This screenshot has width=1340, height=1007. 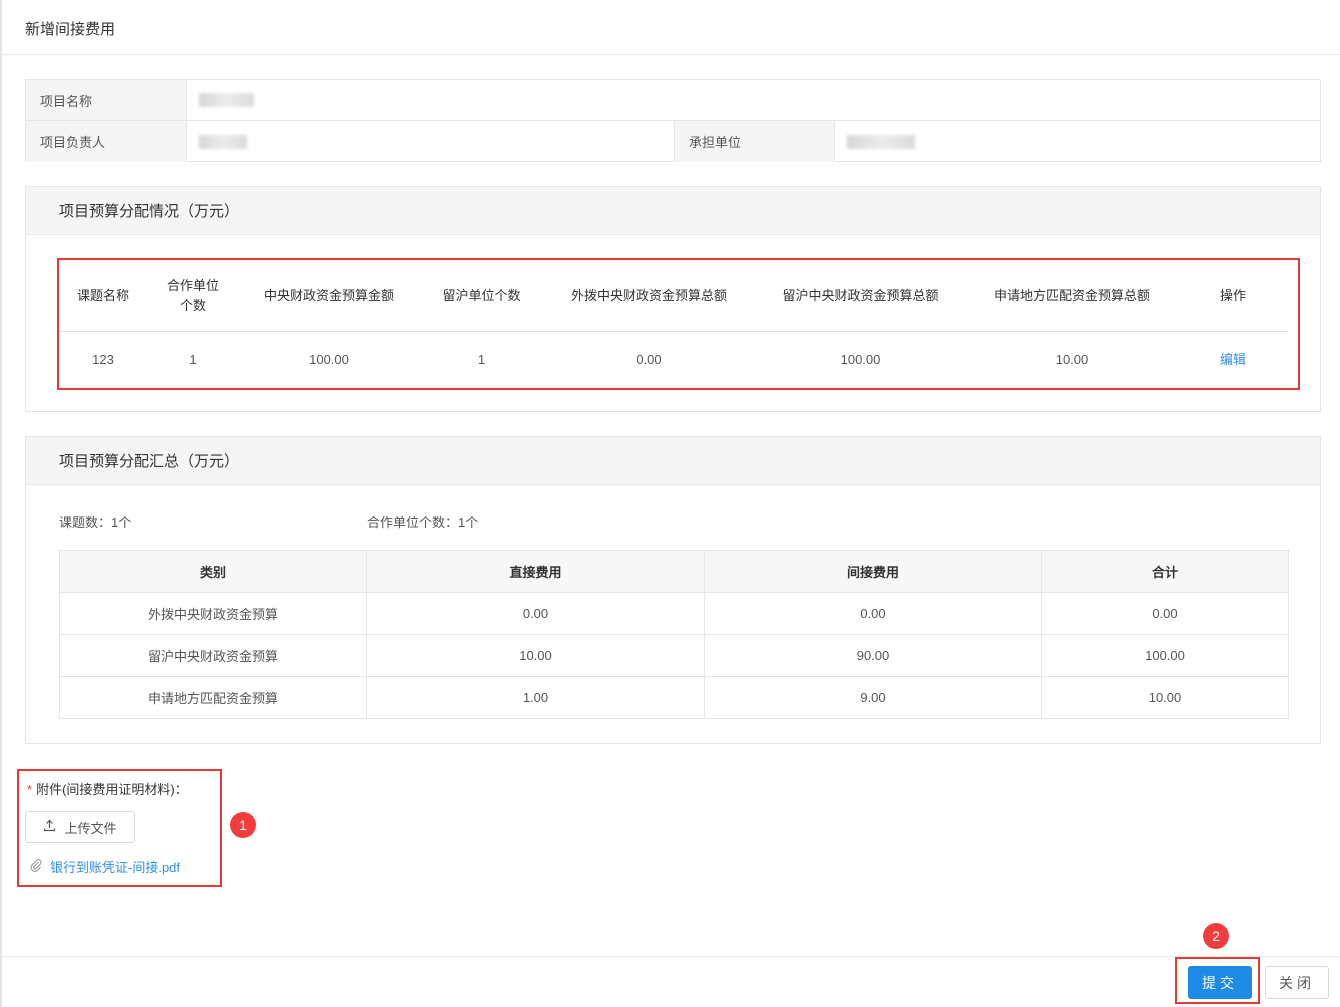 What do you see at coordinates (535, 697) in the screenshot?
I see `cell-direct: 1.00` at bounding box center [535, 697].